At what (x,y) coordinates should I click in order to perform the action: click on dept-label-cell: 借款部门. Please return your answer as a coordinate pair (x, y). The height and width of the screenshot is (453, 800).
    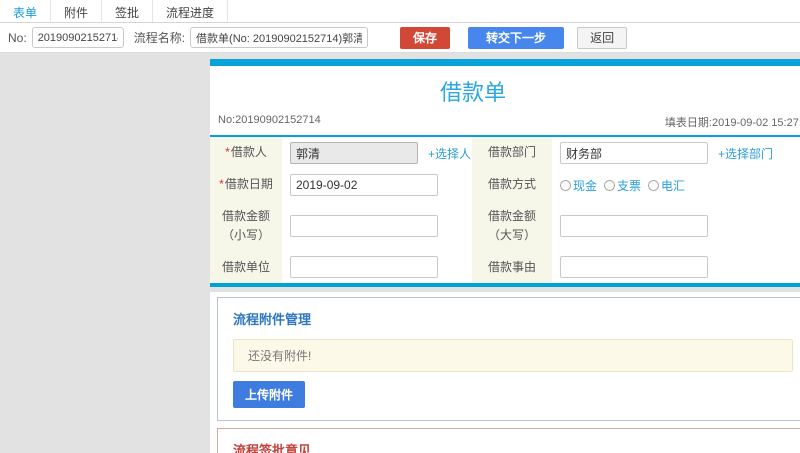
    Looking at the image, I should click on (512, 153).